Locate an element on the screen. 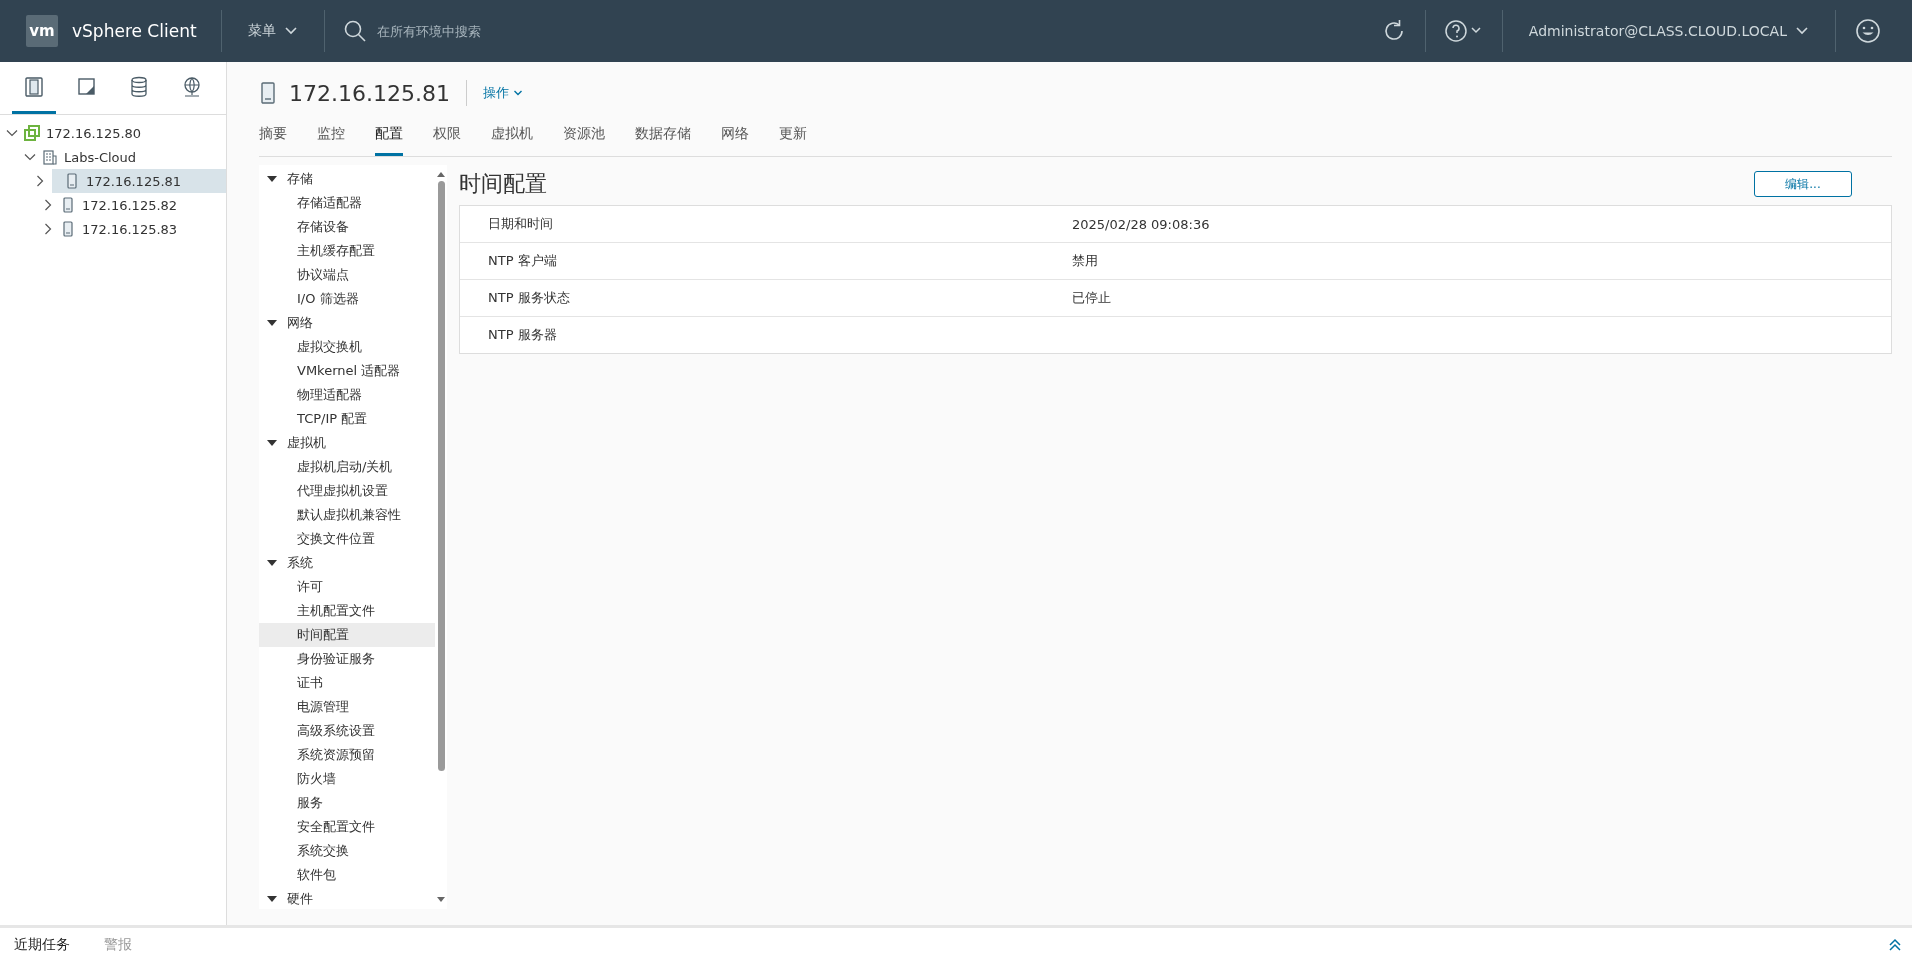 Image resolution: width=1912 pixels, height=962 pixels. object-title: 172.16.125.81 is located at coordinates (369, 93).